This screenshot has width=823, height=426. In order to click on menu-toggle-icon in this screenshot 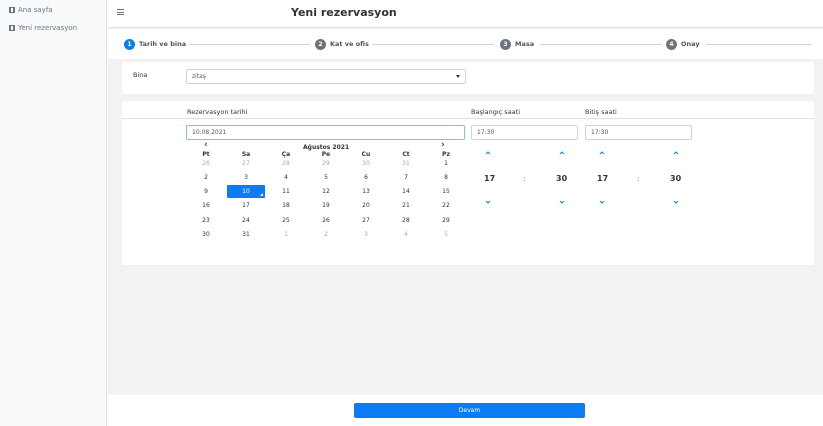, I will do `click(120, 12)`.